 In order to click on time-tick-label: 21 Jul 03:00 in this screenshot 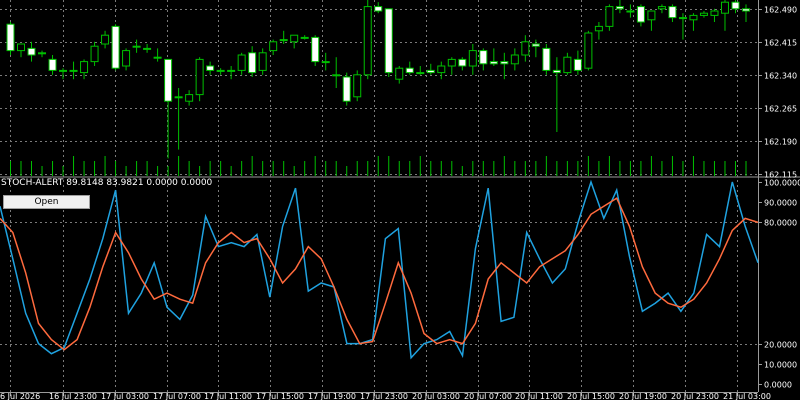, I will do `click(747, 396)`.